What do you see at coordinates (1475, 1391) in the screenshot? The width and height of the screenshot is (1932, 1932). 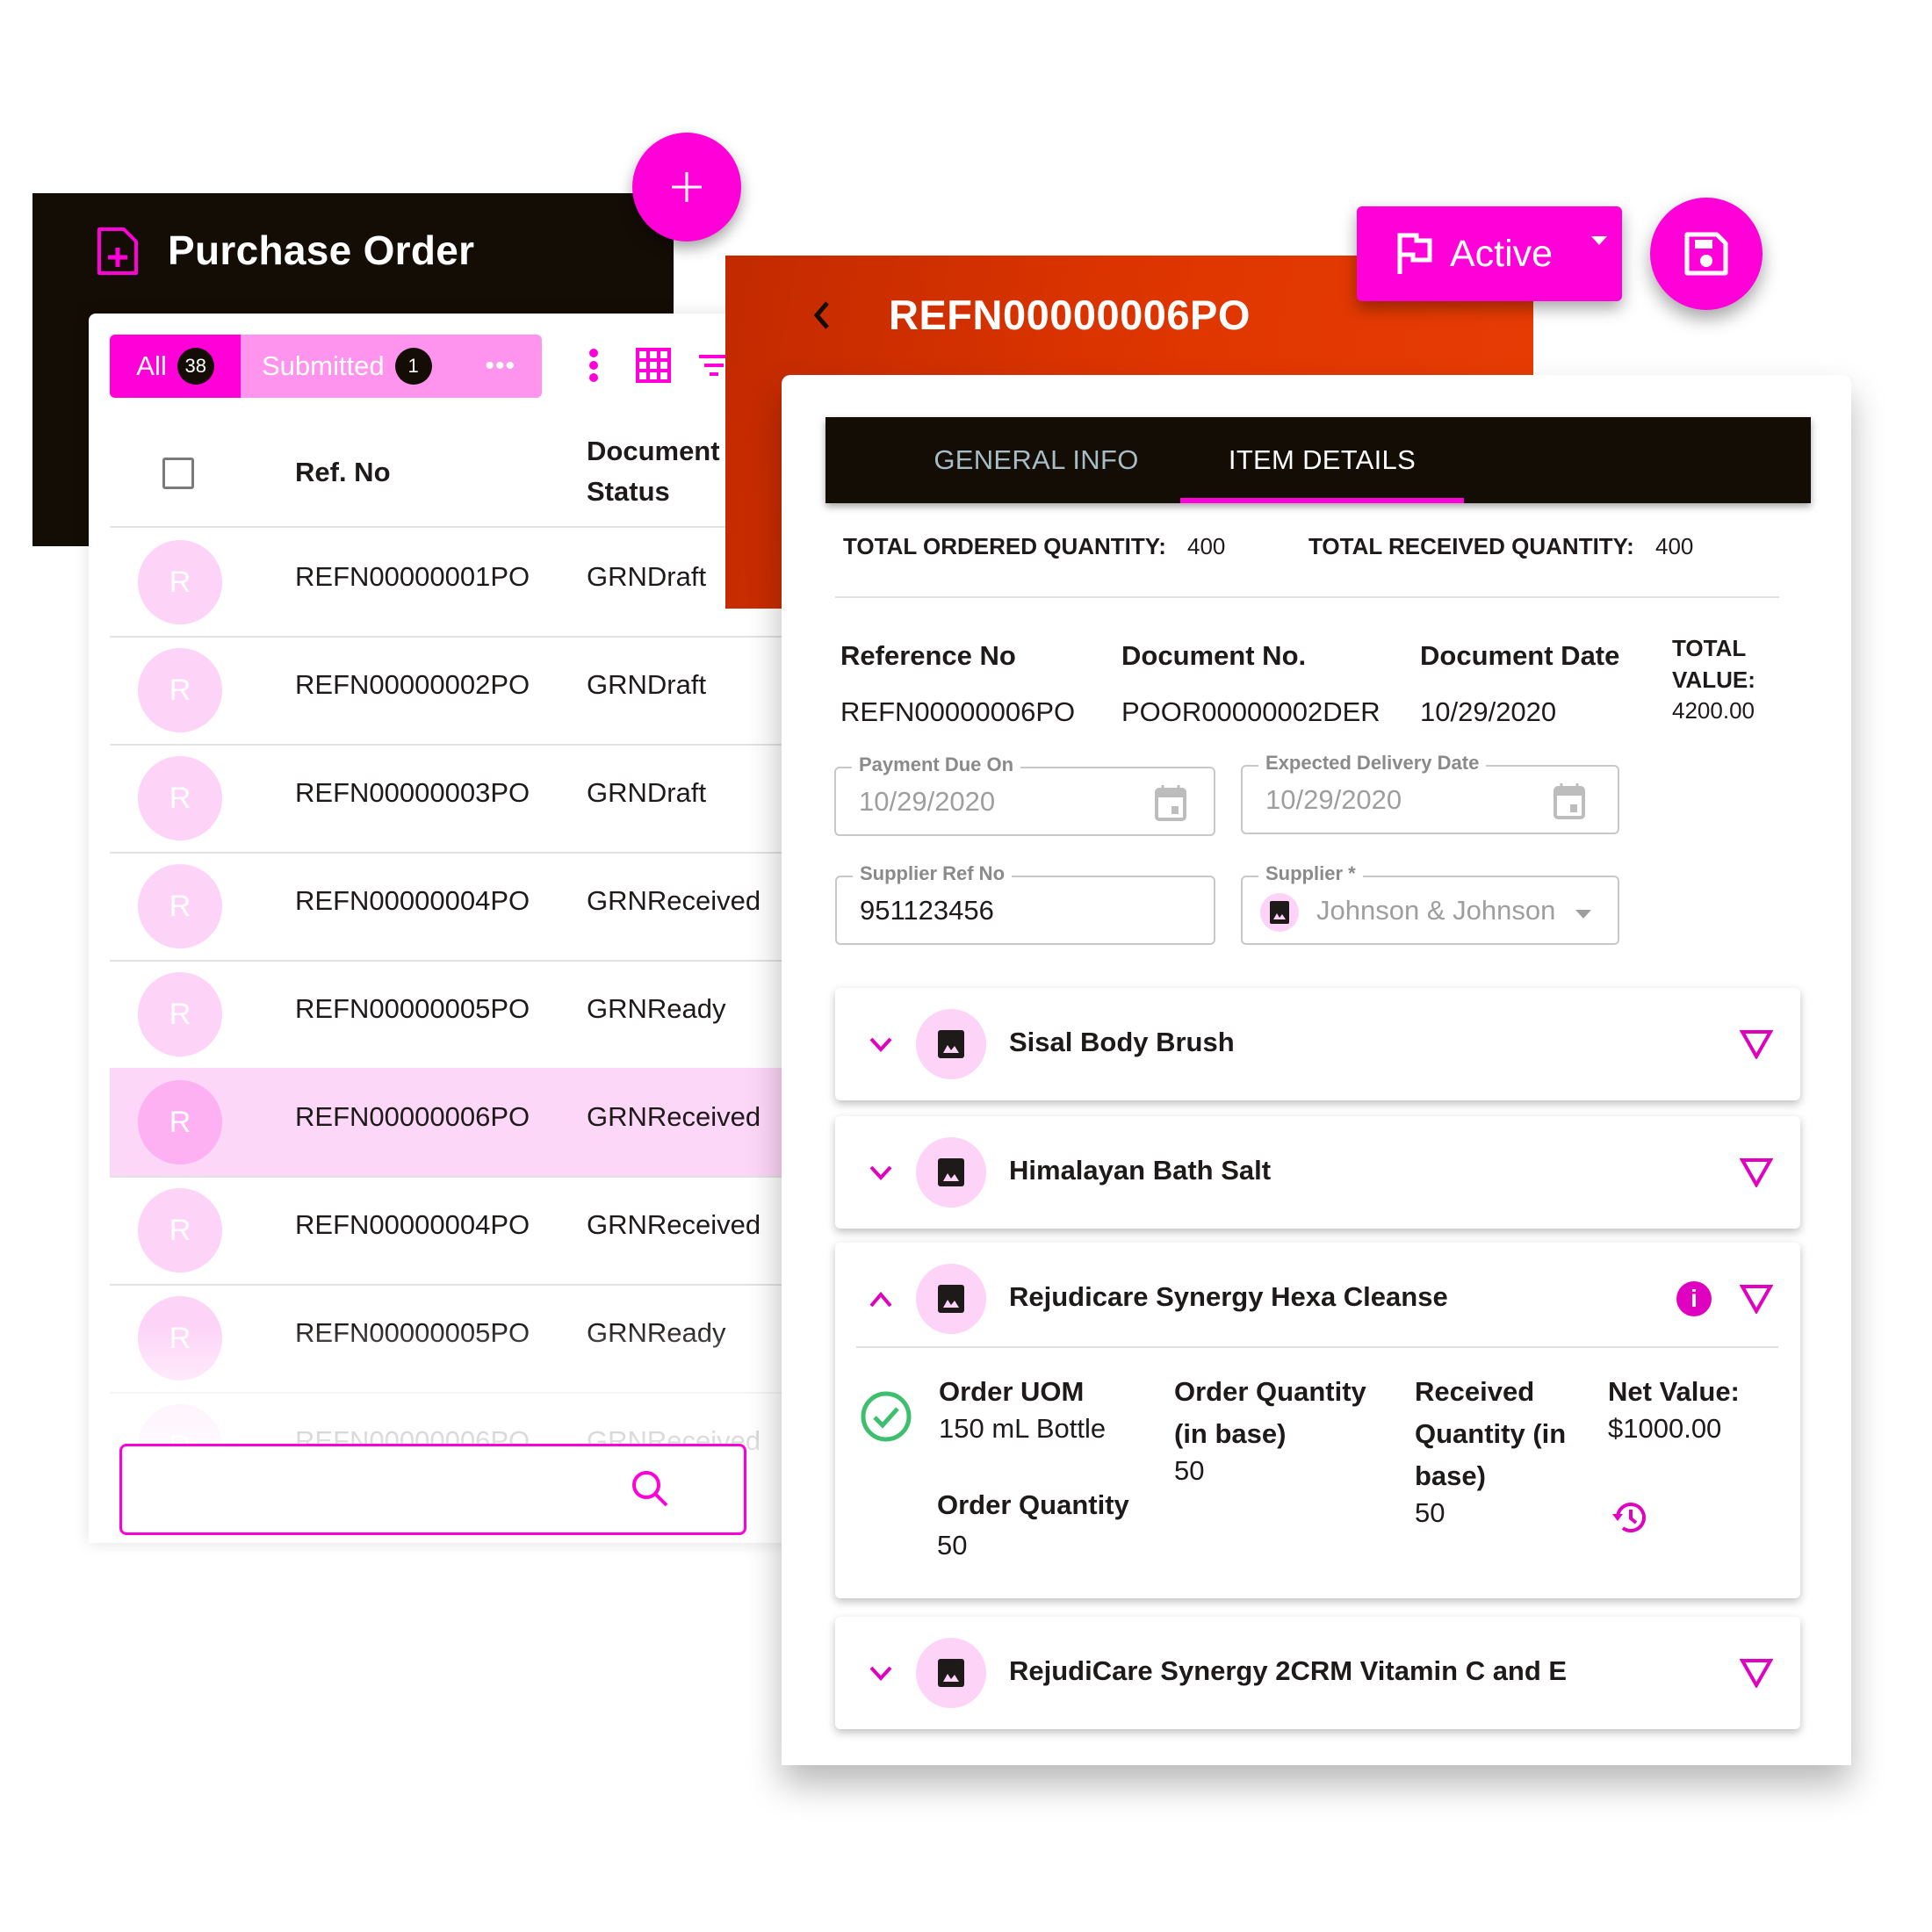 I see `received-quantity-label-1: Received` at bounding box center [1475, 1391].